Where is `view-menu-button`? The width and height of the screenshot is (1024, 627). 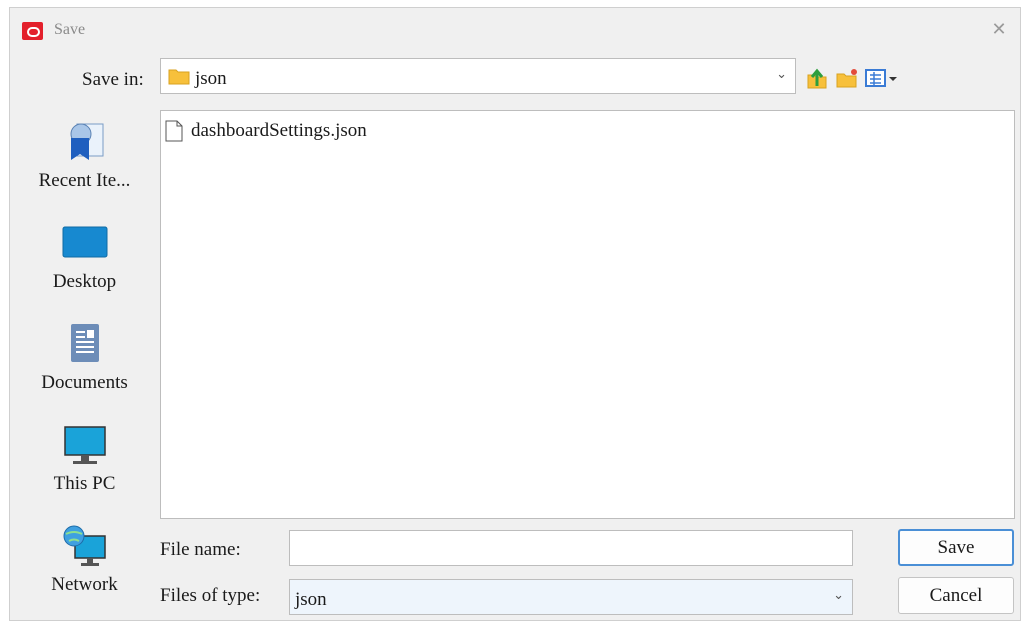
view-menu-button is located at coordinates (882, 78).